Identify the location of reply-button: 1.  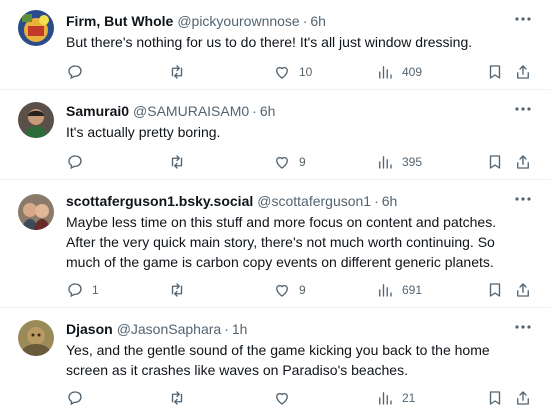
(82, 290).